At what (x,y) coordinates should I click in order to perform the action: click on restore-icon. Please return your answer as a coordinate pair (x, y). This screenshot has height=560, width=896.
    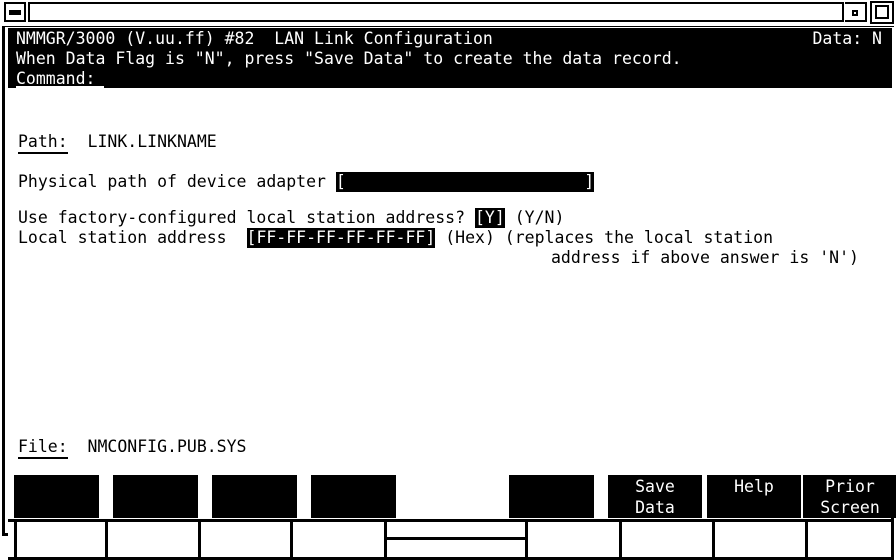
    Looking at the image, I should click on (855, 13).